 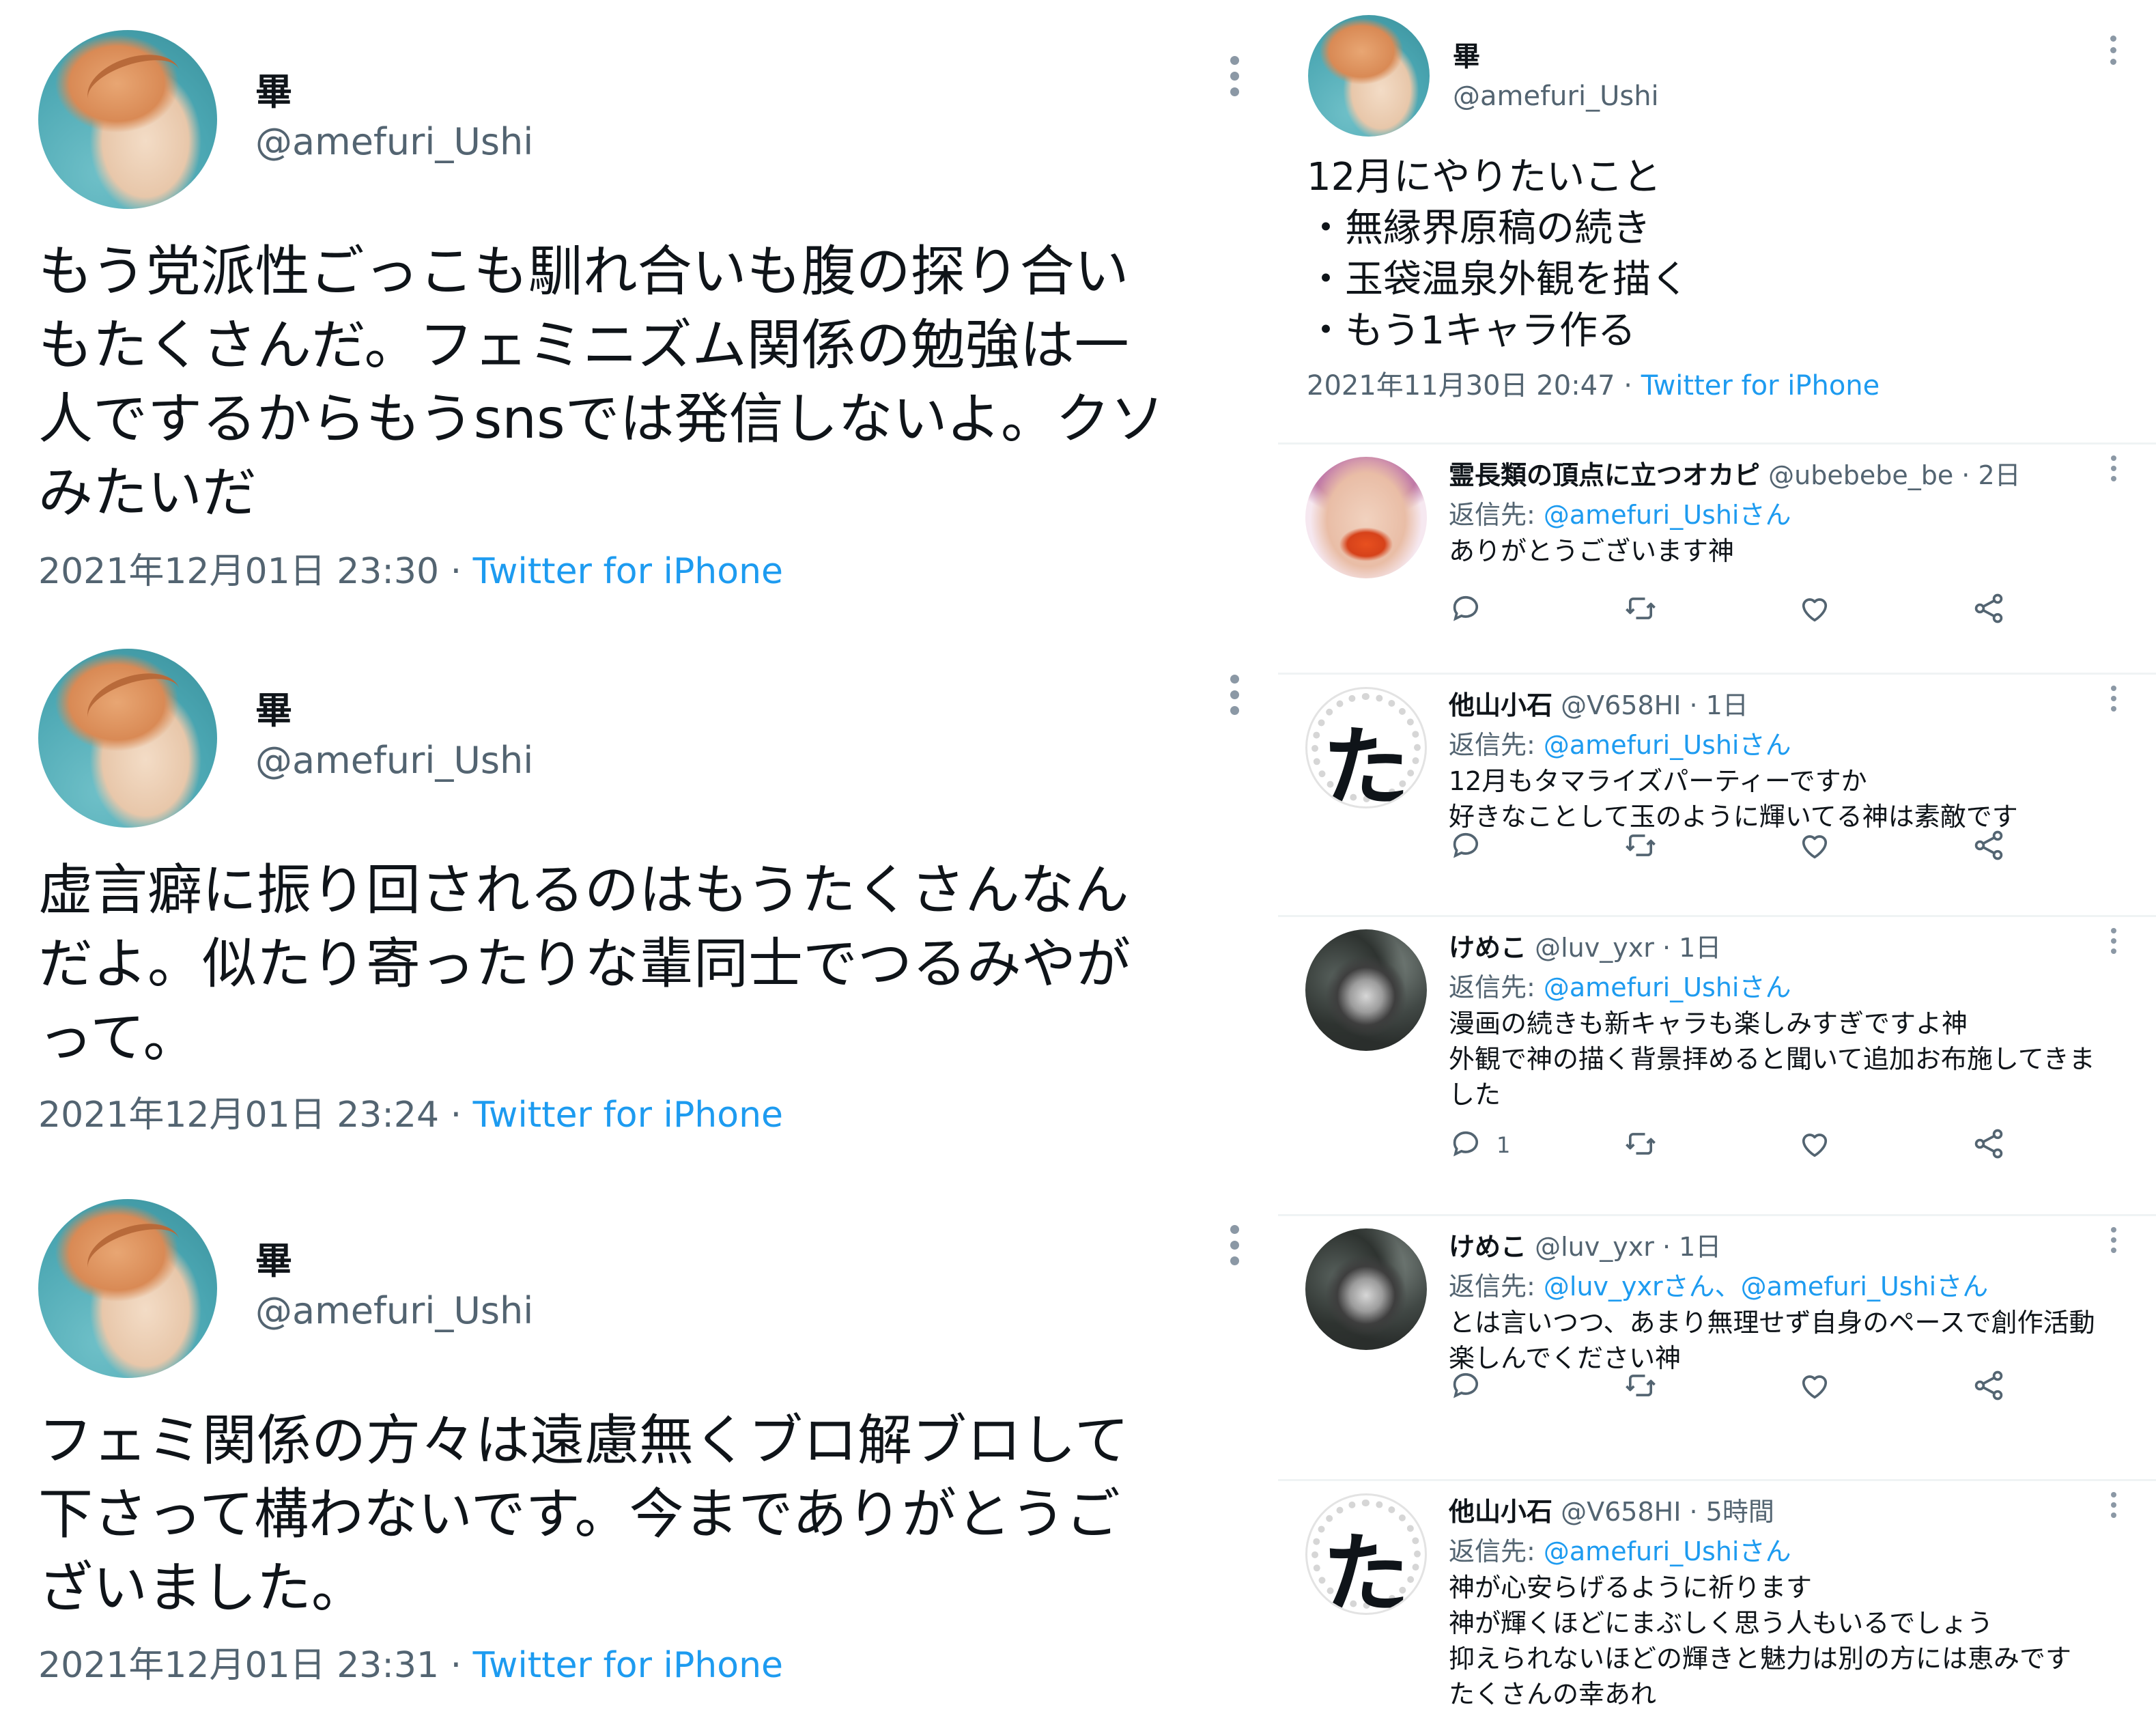 I want to click on reply-header: けめこ @luv_yxr · 1日, so click(x=1585, y=1244).